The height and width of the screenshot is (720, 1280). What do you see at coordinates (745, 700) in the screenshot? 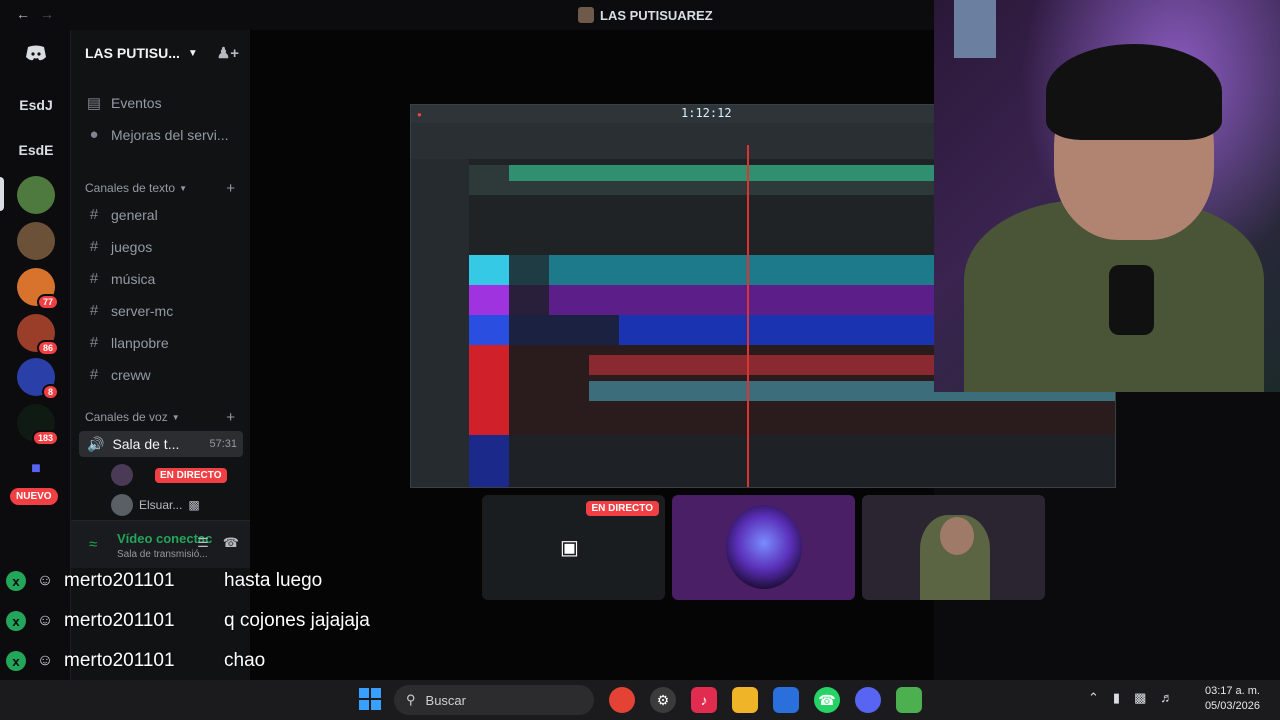
I see `file-explorer-icon` at bounding box center [745, 700].